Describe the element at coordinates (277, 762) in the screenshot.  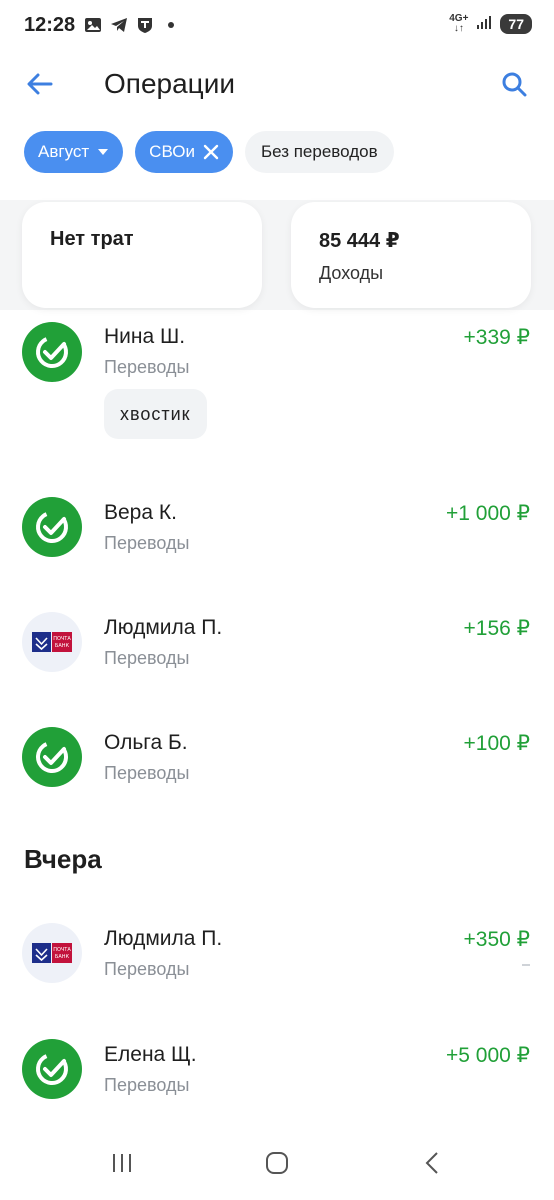
I see `transaction-row: Ольга Б. Переводы +100 ₽` at that location.